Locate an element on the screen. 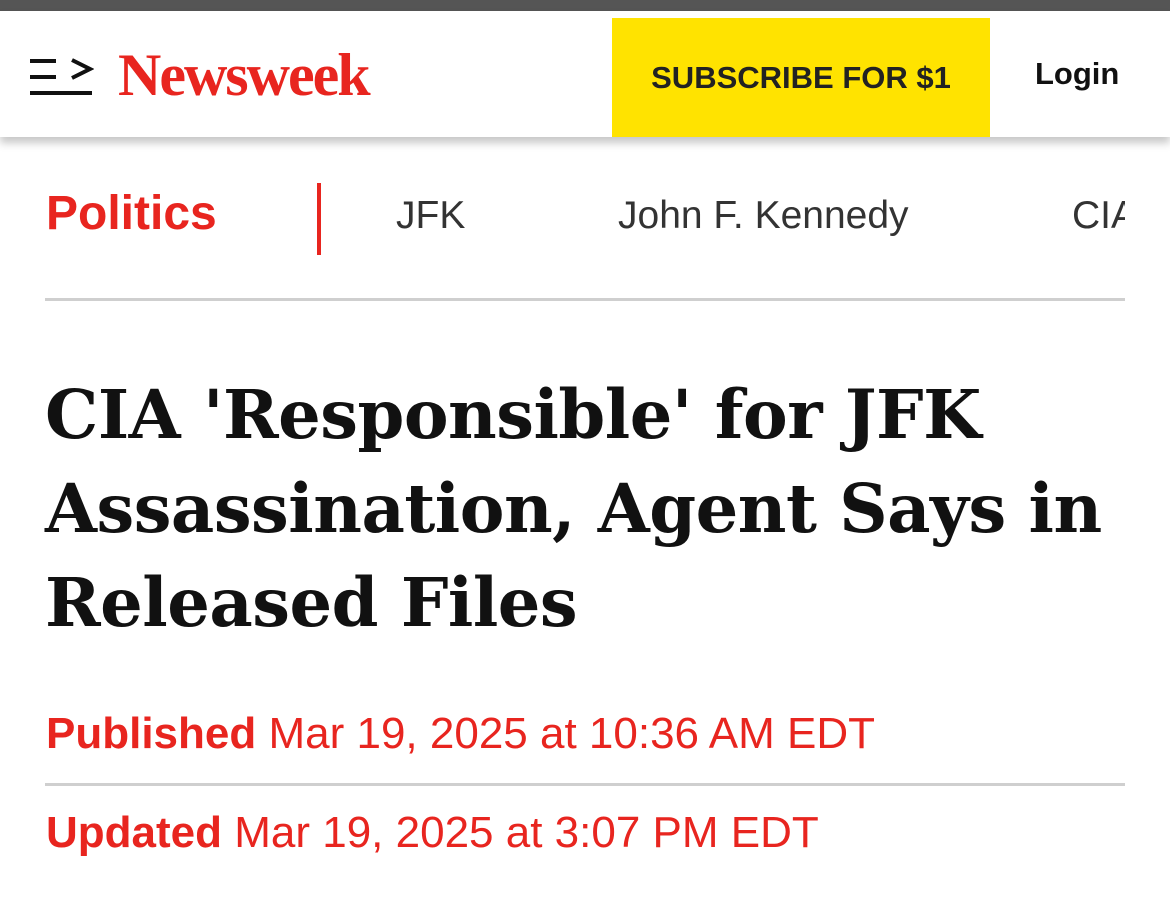  updated-label: Updated is located at coordinates (134, 832).